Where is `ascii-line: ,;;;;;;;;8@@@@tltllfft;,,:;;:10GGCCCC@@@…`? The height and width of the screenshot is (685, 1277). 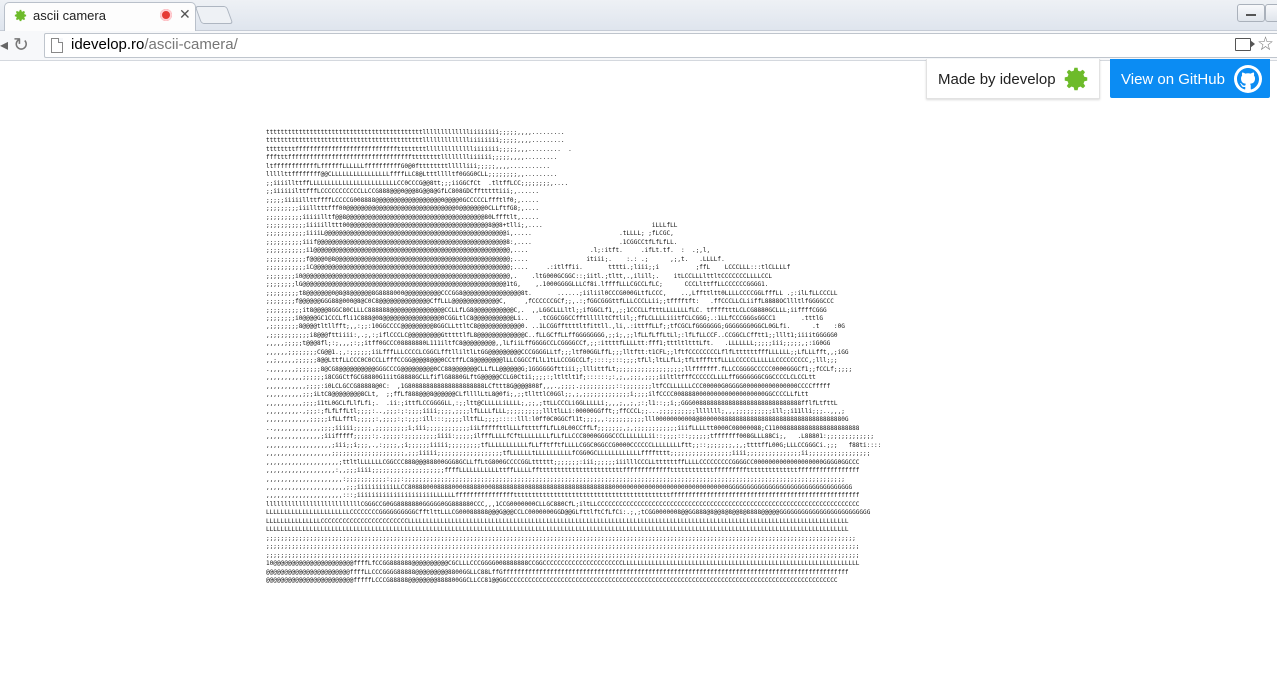 ascii-line: ,;;;;;;;;8@@@@tltllfft;,,:;;:10GGCCCC@@@… is located at coordinates (555, 327).